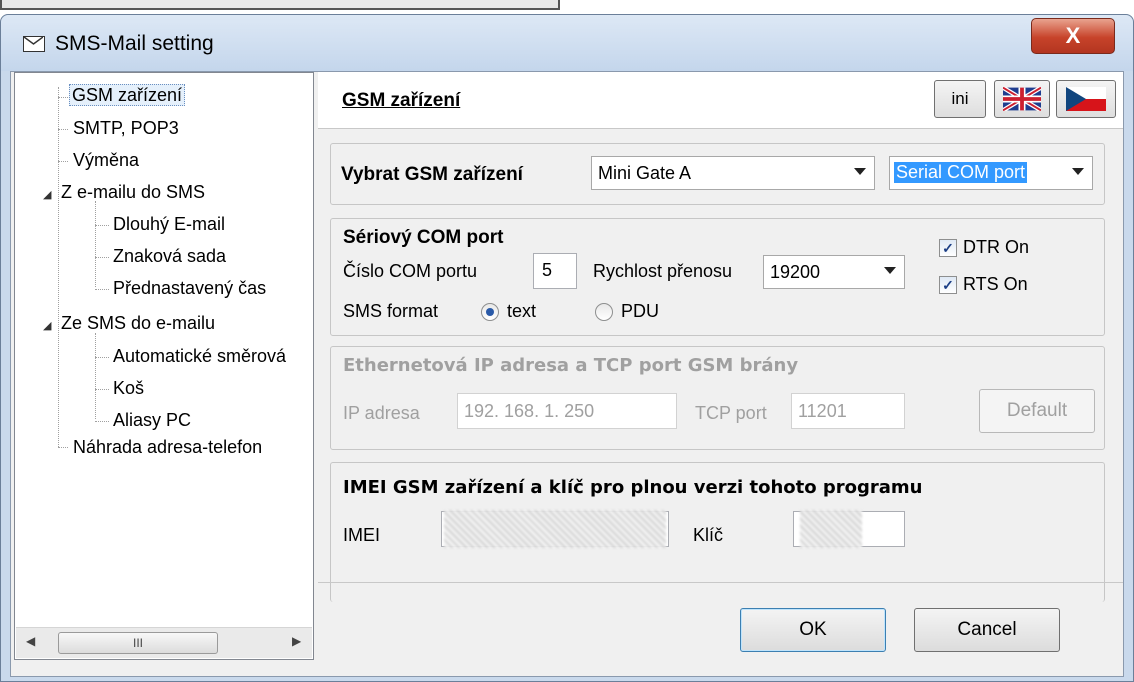 Image resolution: width=1134 pixels, height=682 pixels. I want to click on redacted-imei, so click(555, 529).